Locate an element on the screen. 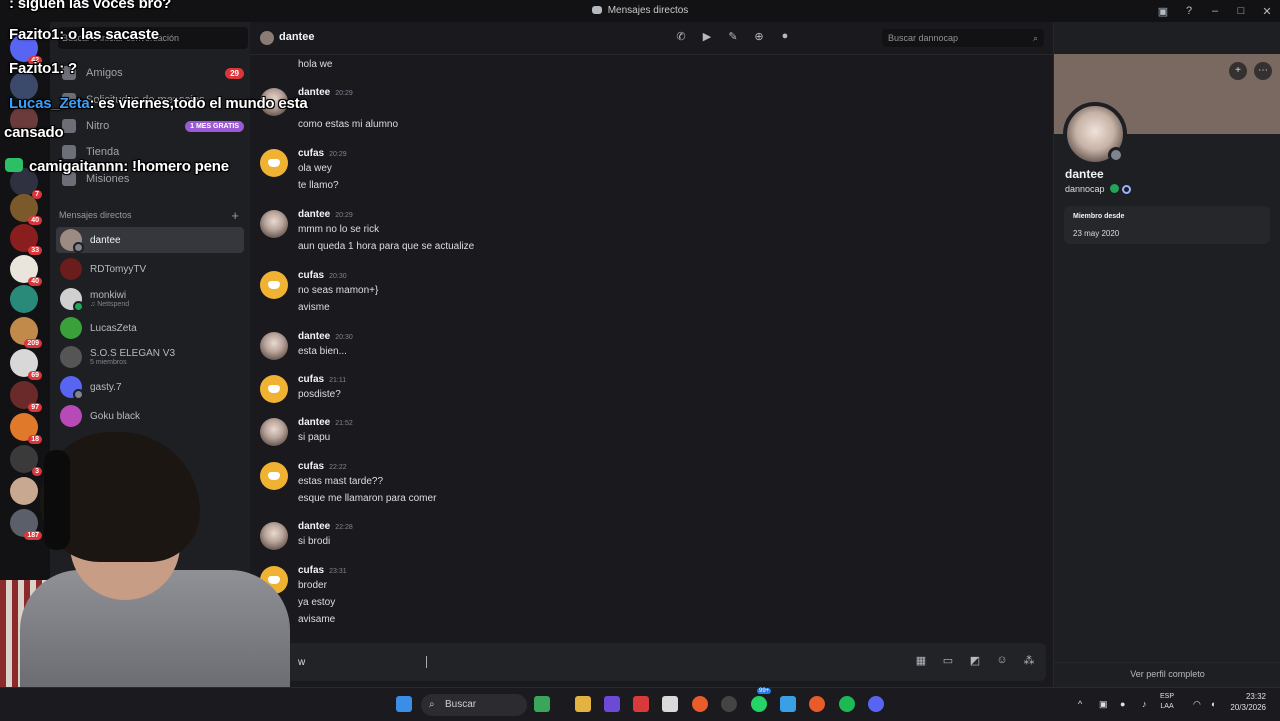  maximize-button: □ is located at coordinates (1241, 11).